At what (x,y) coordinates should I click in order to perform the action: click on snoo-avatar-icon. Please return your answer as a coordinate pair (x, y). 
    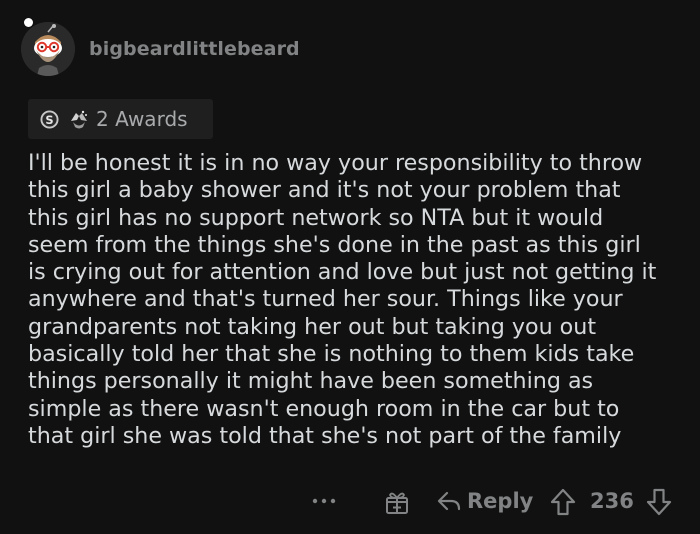
    Looking at the image, I should click on (48, 49).